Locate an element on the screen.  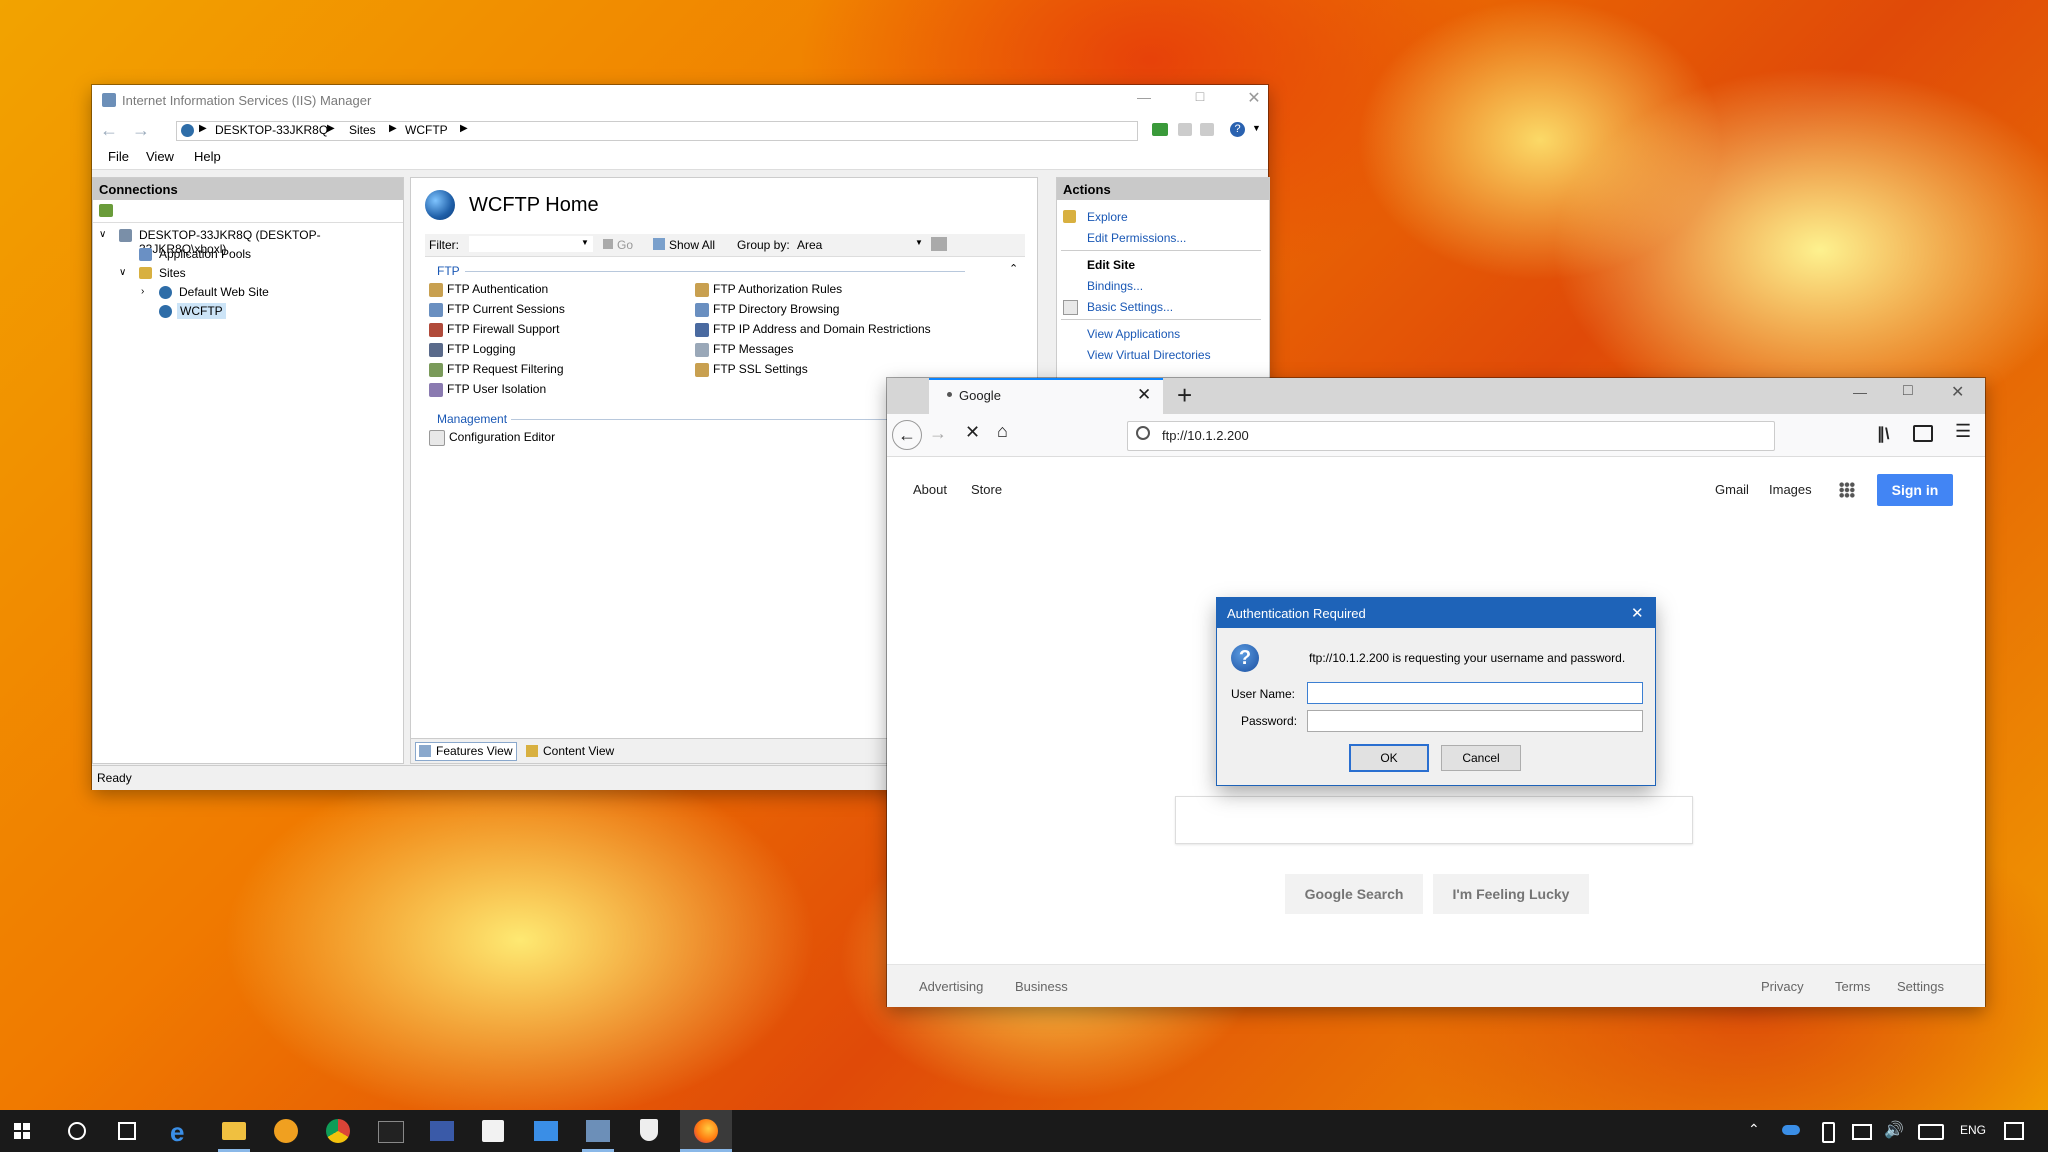
store-link: Store is located at coordinates (986, 489).